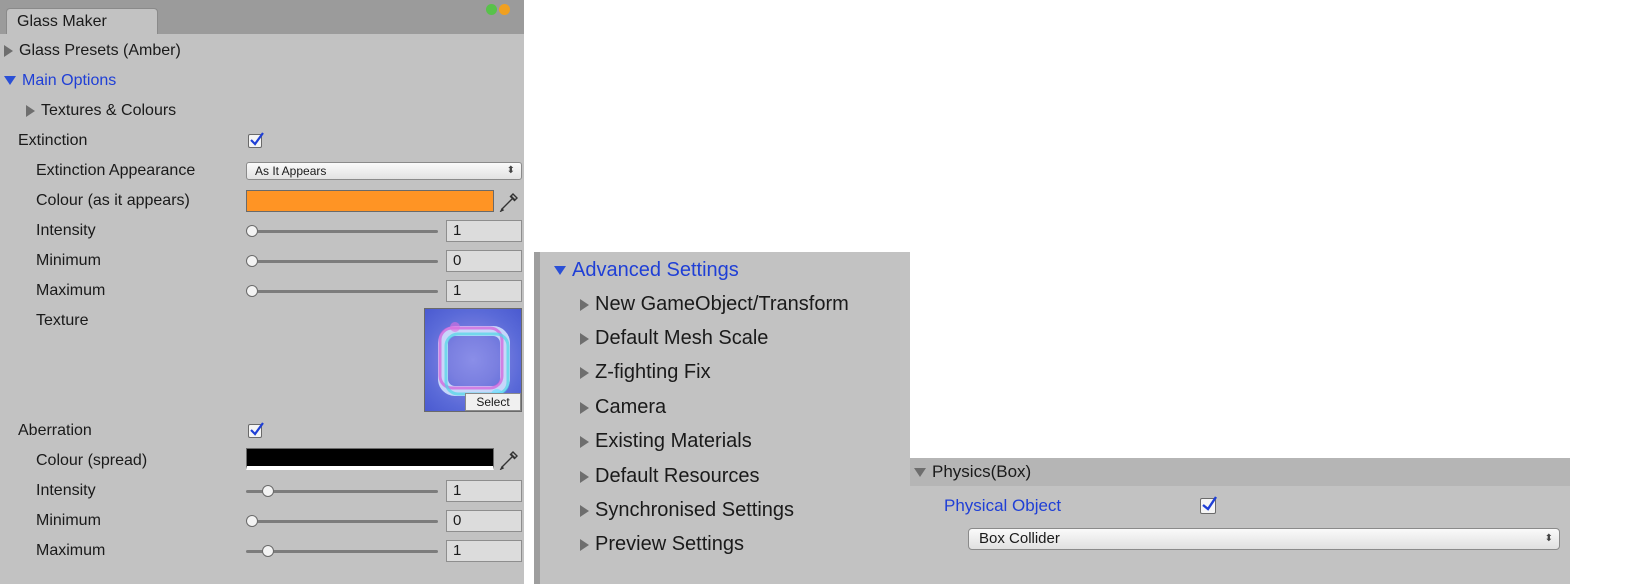 The image size is (1644, 584). I want to click on advanced-item-z-fighting-fix: Z-fighting Fix, so click(645, 372).